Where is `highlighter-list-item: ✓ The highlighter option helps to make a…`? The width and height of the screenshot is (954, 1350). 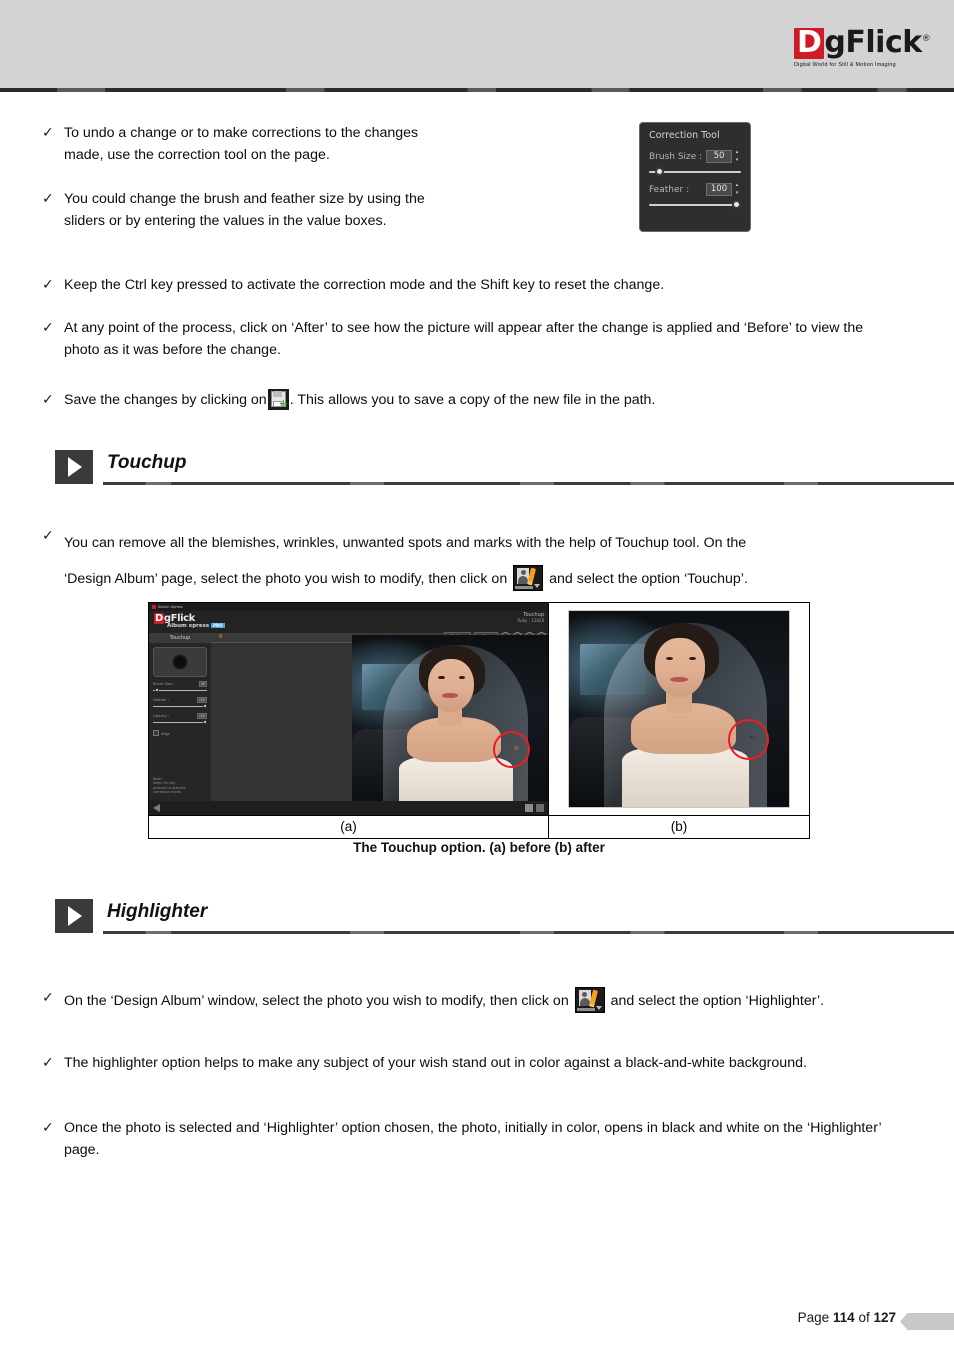
highlighter-list-item: ✓ The highlighter option helps to make a… is located at coordinates (451, 1063).